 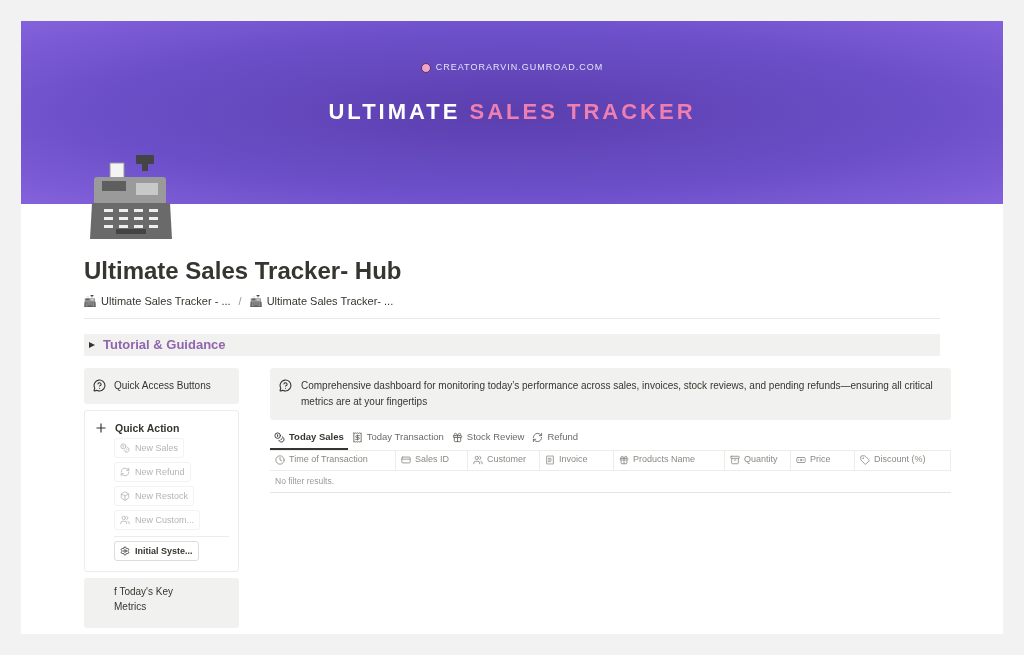 What do you see at coordinates (397, 438) in the screenshot?
I see `view-tab: Today Transaction` at bounding box center [397, 438].